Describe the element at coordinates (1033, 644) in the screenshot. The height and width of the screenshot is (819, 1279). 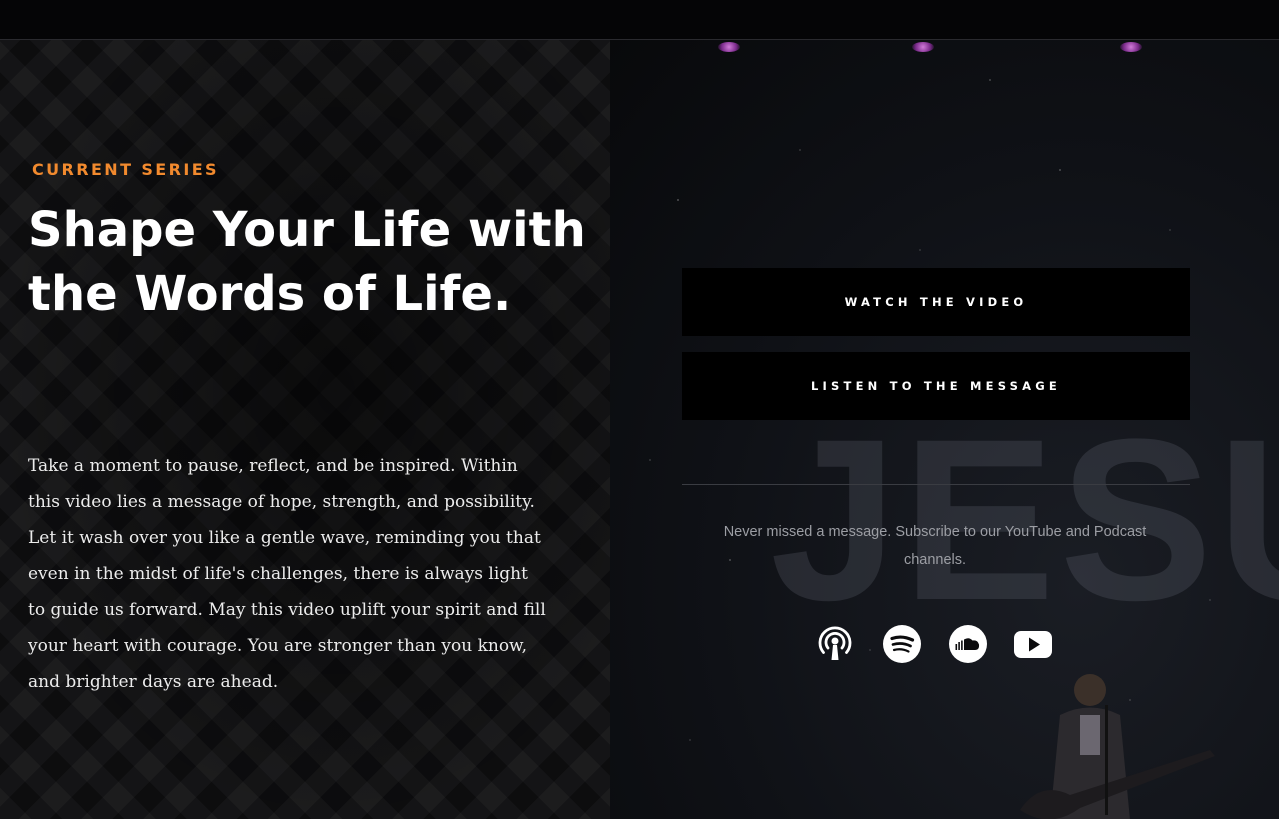
I see `youtube-icon` at that location.